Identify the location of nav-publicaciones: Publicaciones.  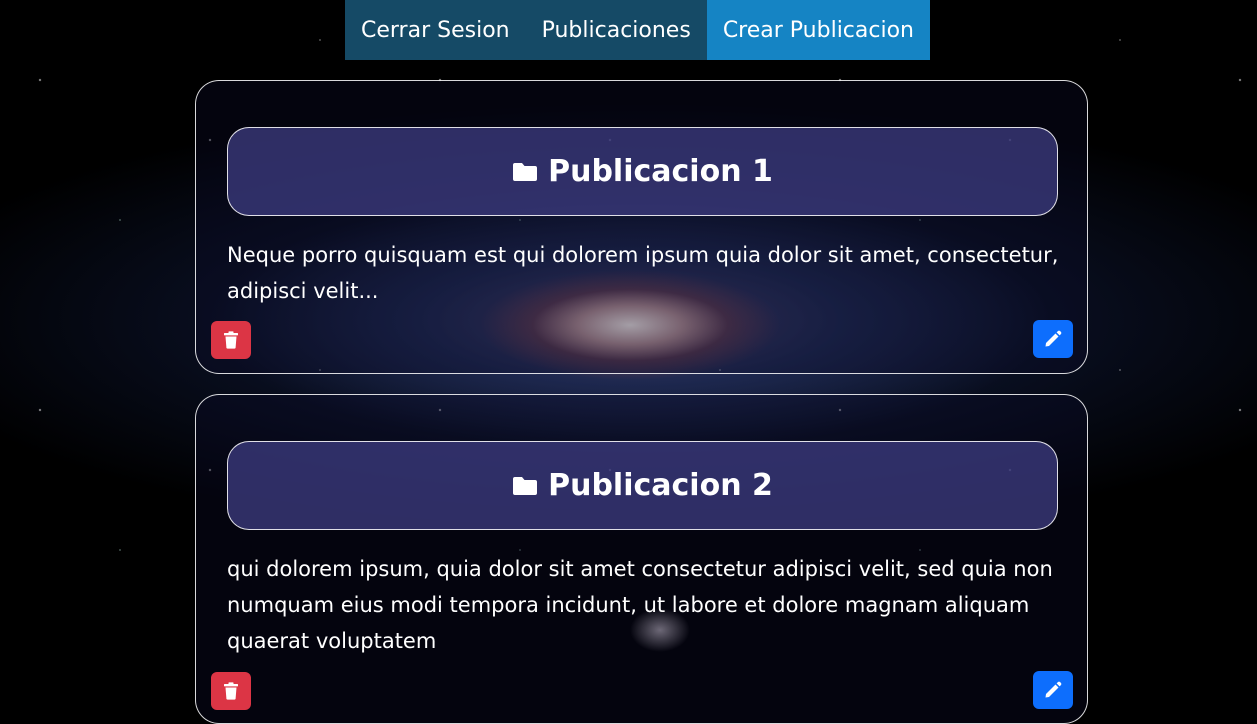
(616, 30).